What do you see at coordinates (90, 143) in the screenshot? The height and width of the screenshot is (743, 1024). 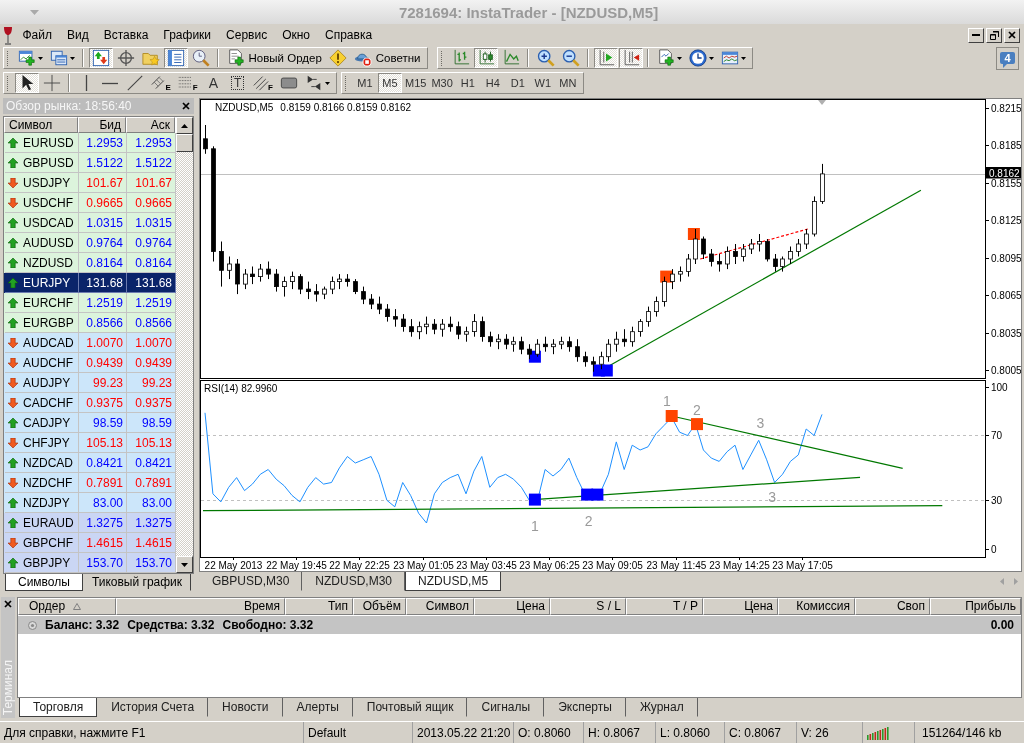 I see `market-row: EURUSD 1.2953 1.2953` at bounding box center [90, 143].